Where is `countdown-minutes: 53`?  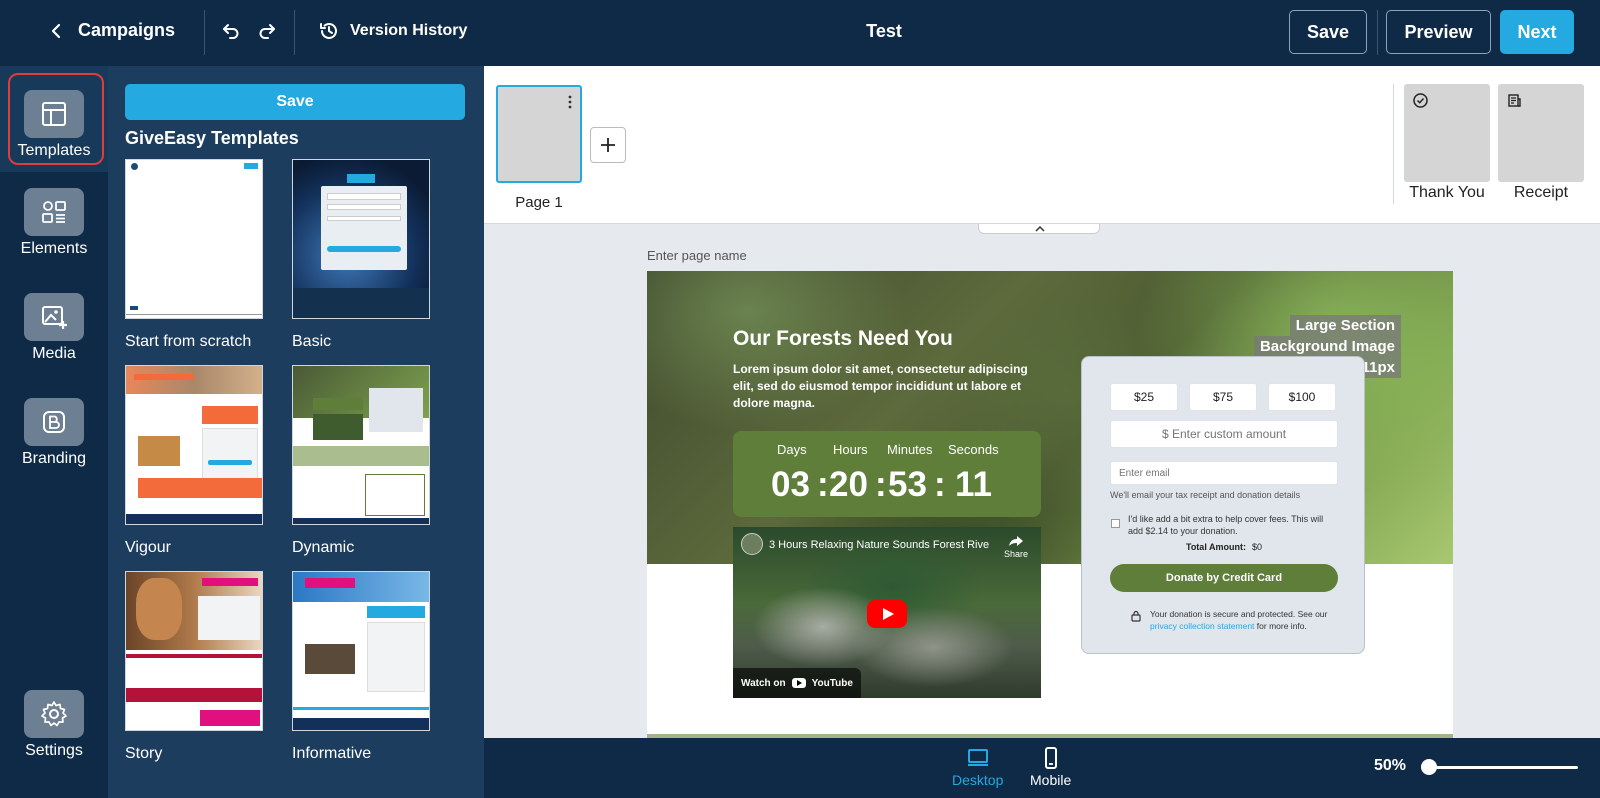 countdown-minutes: 53 is located at coordinates (907, 484).